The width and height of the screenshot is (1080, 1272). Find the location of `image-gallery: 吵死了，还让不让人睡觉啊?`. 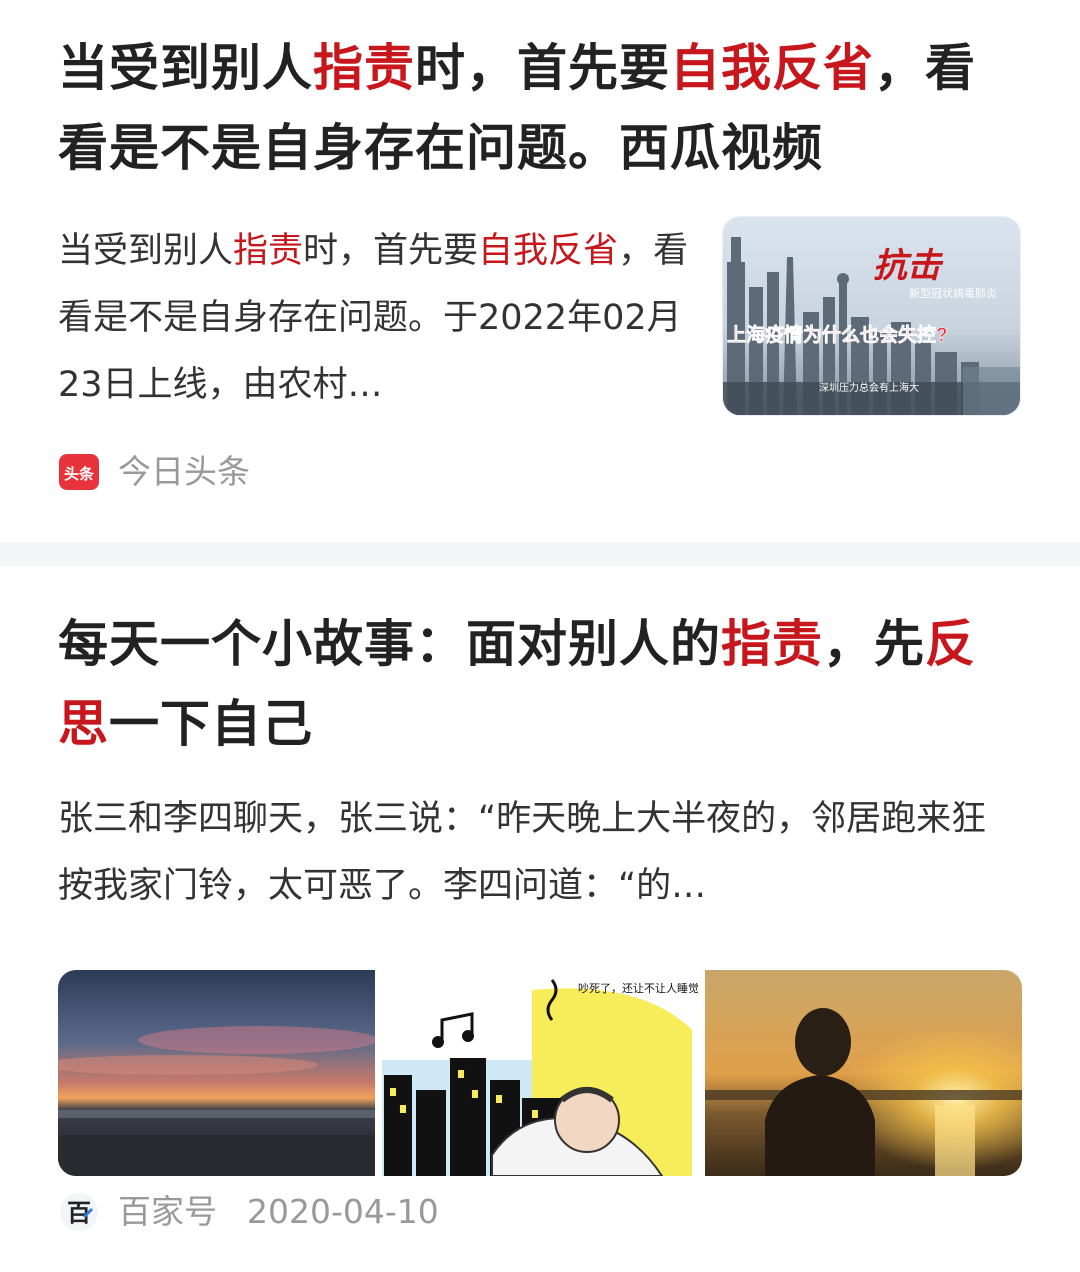

image-gallery: 吵死了，还让不让人睡觉啊? is located at coordinates (540, 1073).